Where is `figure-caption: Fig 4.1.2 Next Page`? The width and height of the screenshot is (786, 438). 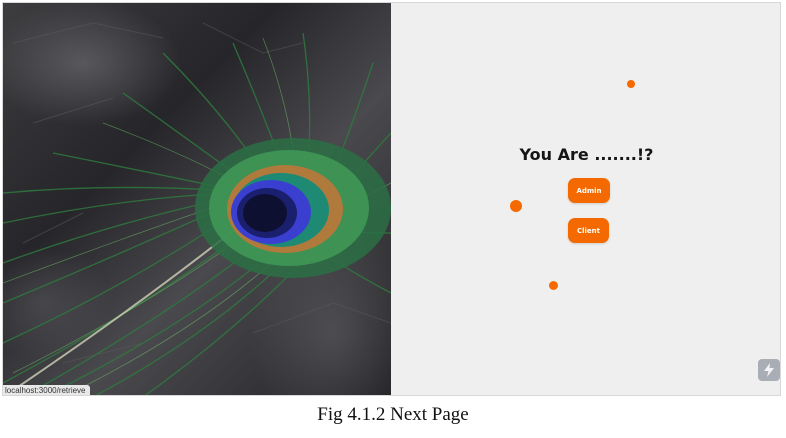
figure-caption: Fig 4.1.2 Next Page is located at coordinates (393, 414).